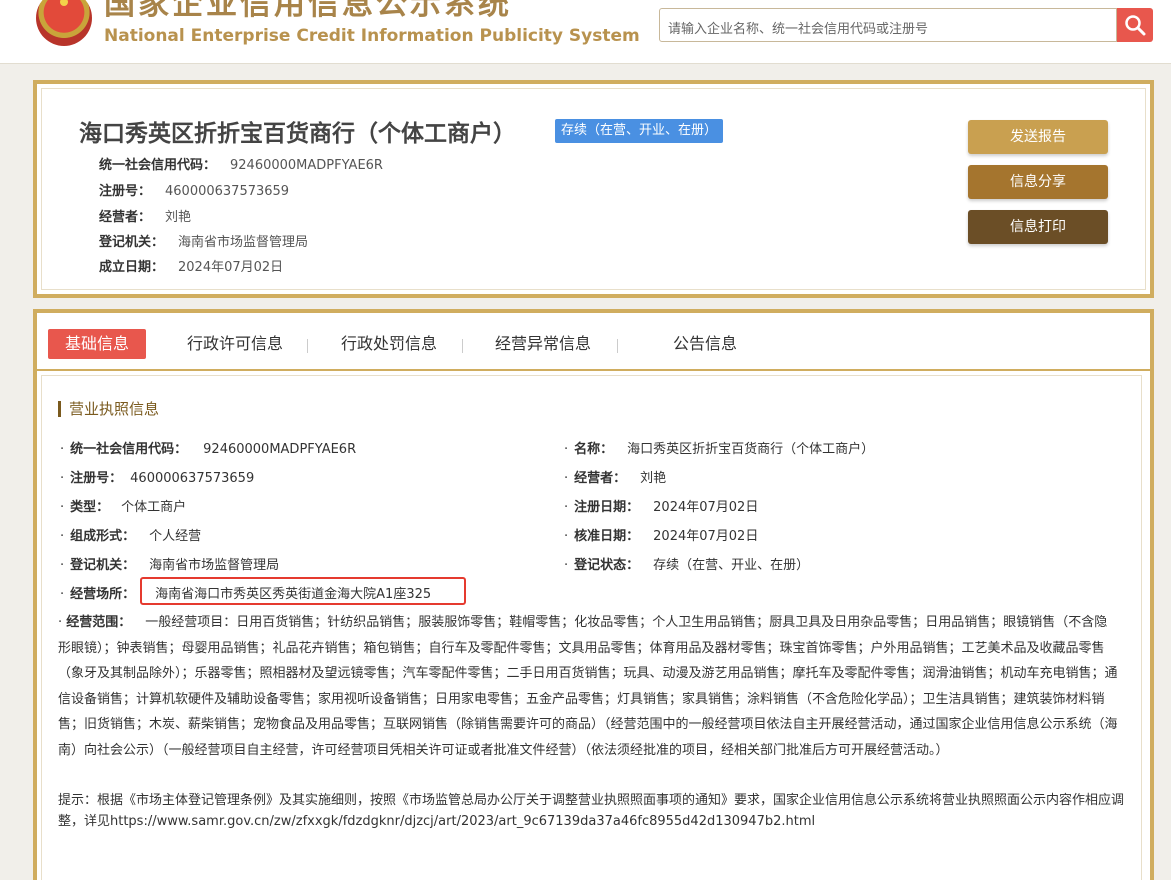 This screenshot has height=880, width=1171. I want to click on tab-admin-license: 行政许可信息, so click(235, 344).